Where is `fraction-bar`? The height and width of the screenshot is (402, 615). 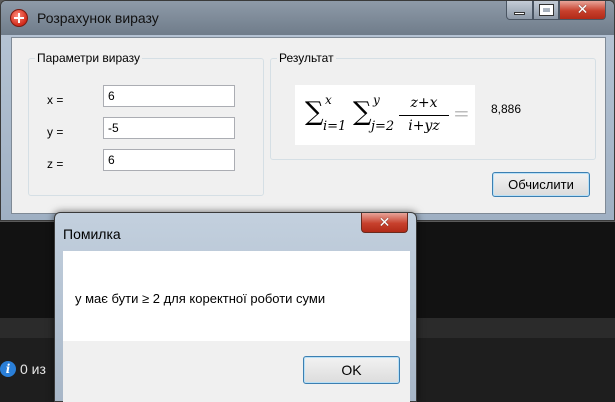 fraction-bar is located at coordinates (424, 115).